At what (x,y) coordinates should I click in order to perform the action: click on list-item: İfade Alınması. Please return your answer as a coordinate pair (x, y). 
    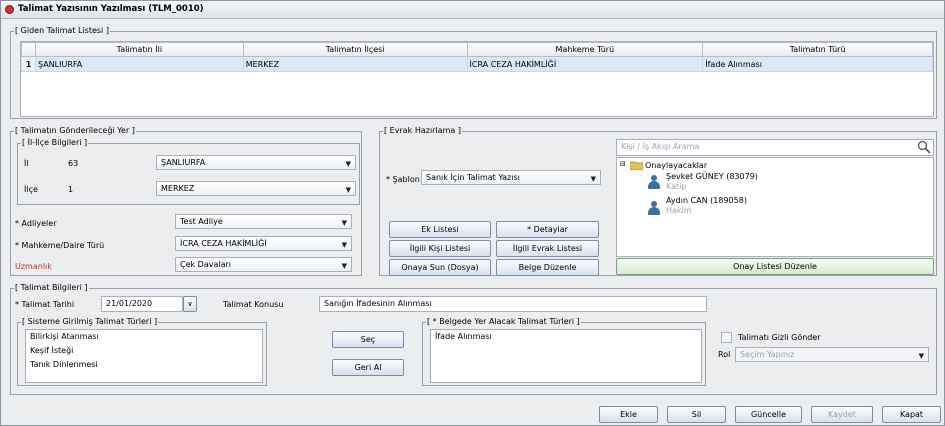
    Looking at the image, I should click on (566, 337).